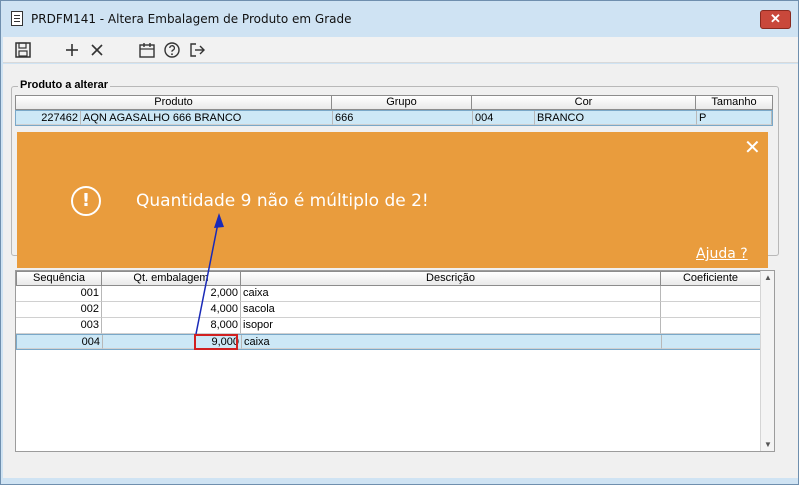  I want to click on product-group-title: Produto a alterar, so click(64, 85).